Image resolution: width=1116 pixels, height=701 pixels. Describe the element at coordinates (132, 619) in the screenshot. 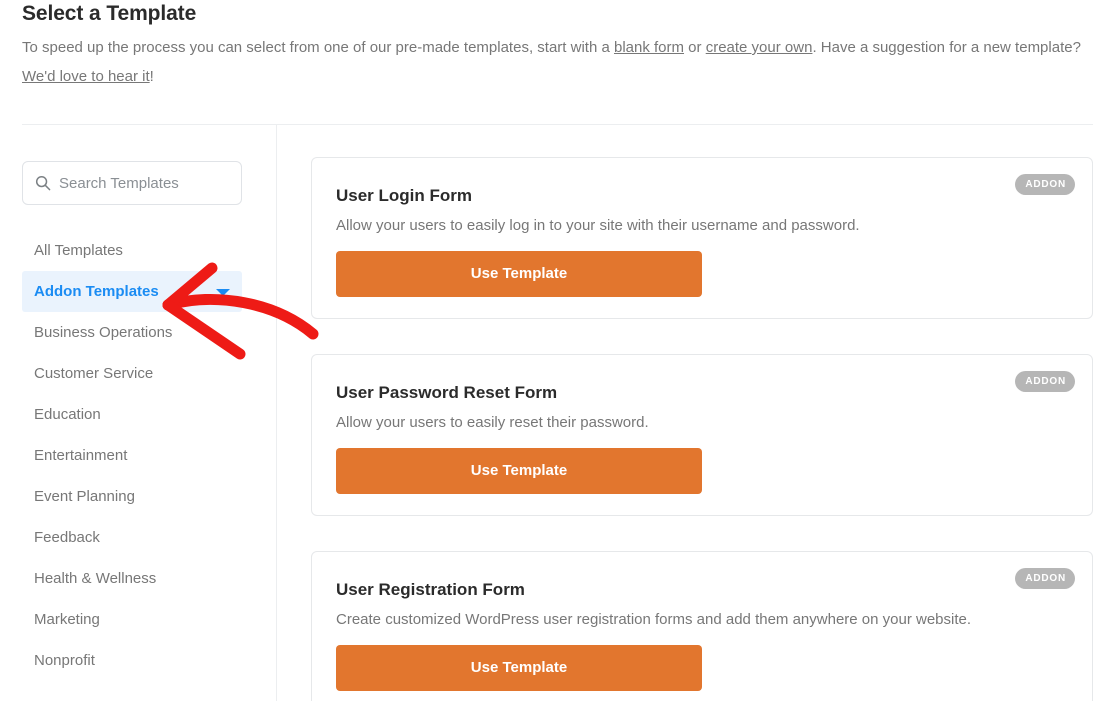

I see `sidebar-item-marketing: Marketing` at that location.